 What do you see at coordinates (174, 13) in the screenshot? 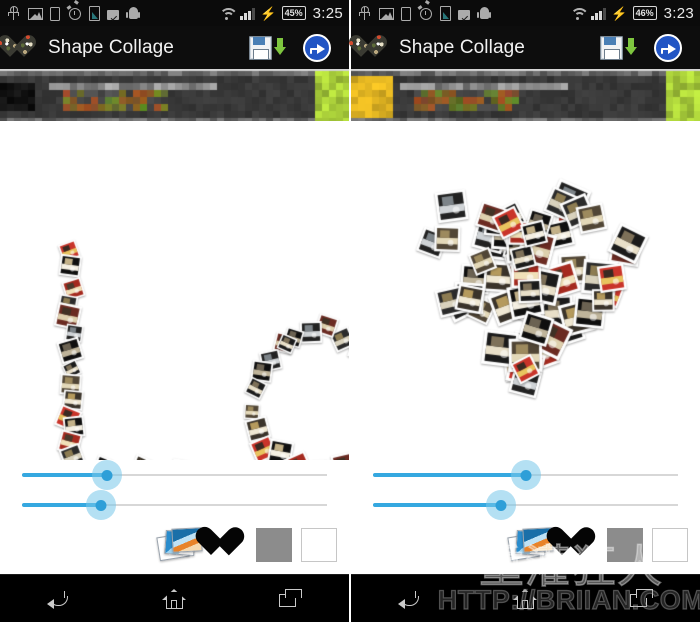
I see `status-bar: ⚡ 45% 3:25` at bounding box center [174, 13].